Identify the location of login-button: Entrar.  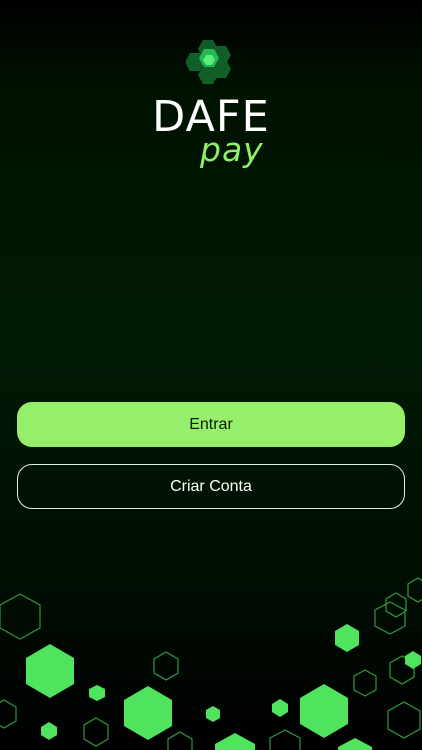
(211, 424).